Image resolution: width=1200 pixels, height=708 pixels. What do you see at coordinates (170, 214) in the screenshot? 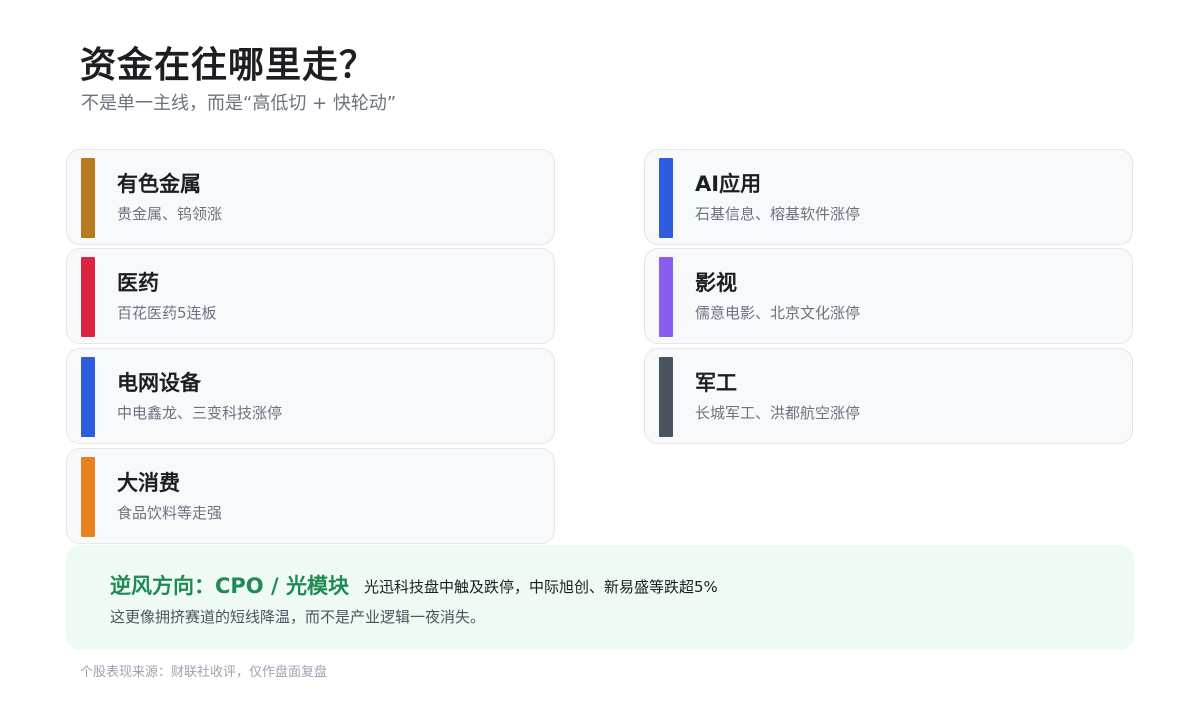
I see `sector-desc: 贵金属、钨领涨` at bounding box center [170, 214].